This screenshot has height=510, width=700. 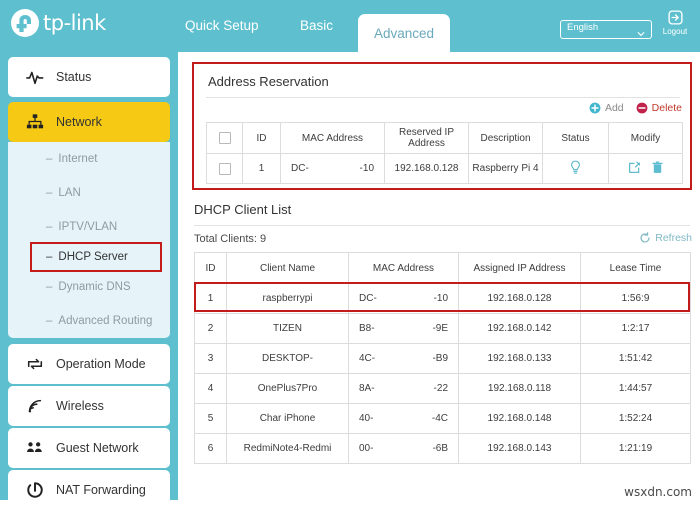 I want to click on cell-client-name: raspberrypi, so click(x=287, y=298).